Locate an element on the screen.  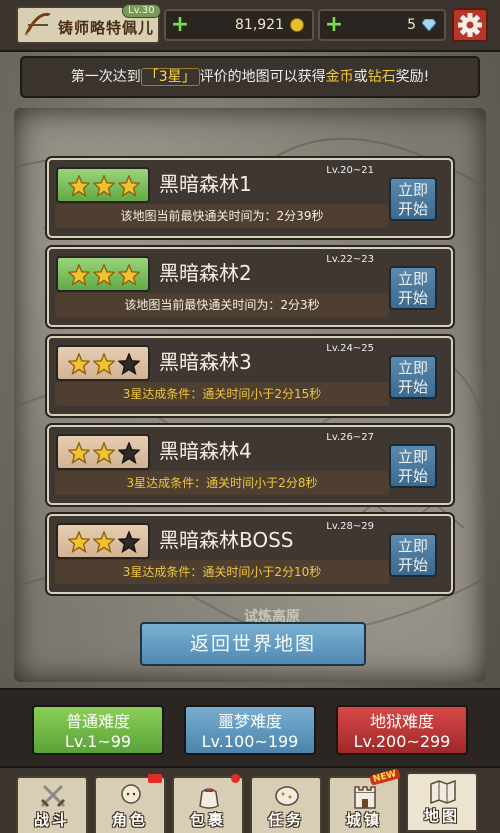
stage-info-text: 3星达成条件：通关时间小于2分8秒 is located at coordinates (222, 483).